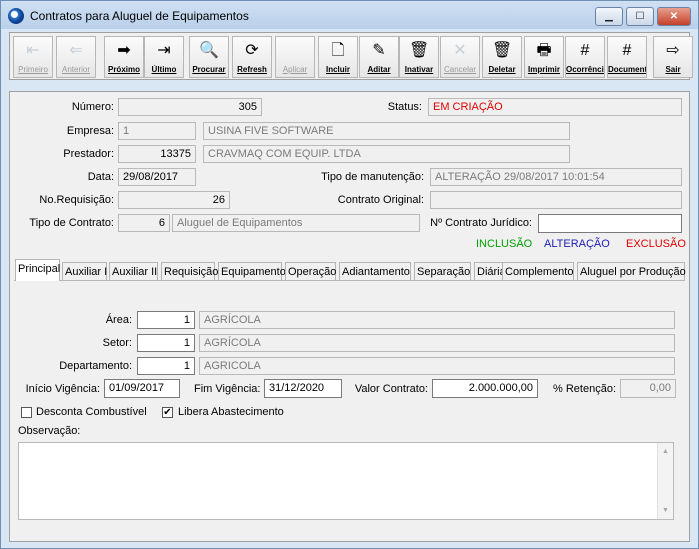 Image resolution: width=699 pixels, height=549 pixels. I want to click on setor-name-field: AGRÍCOLA, so click(437, 343).